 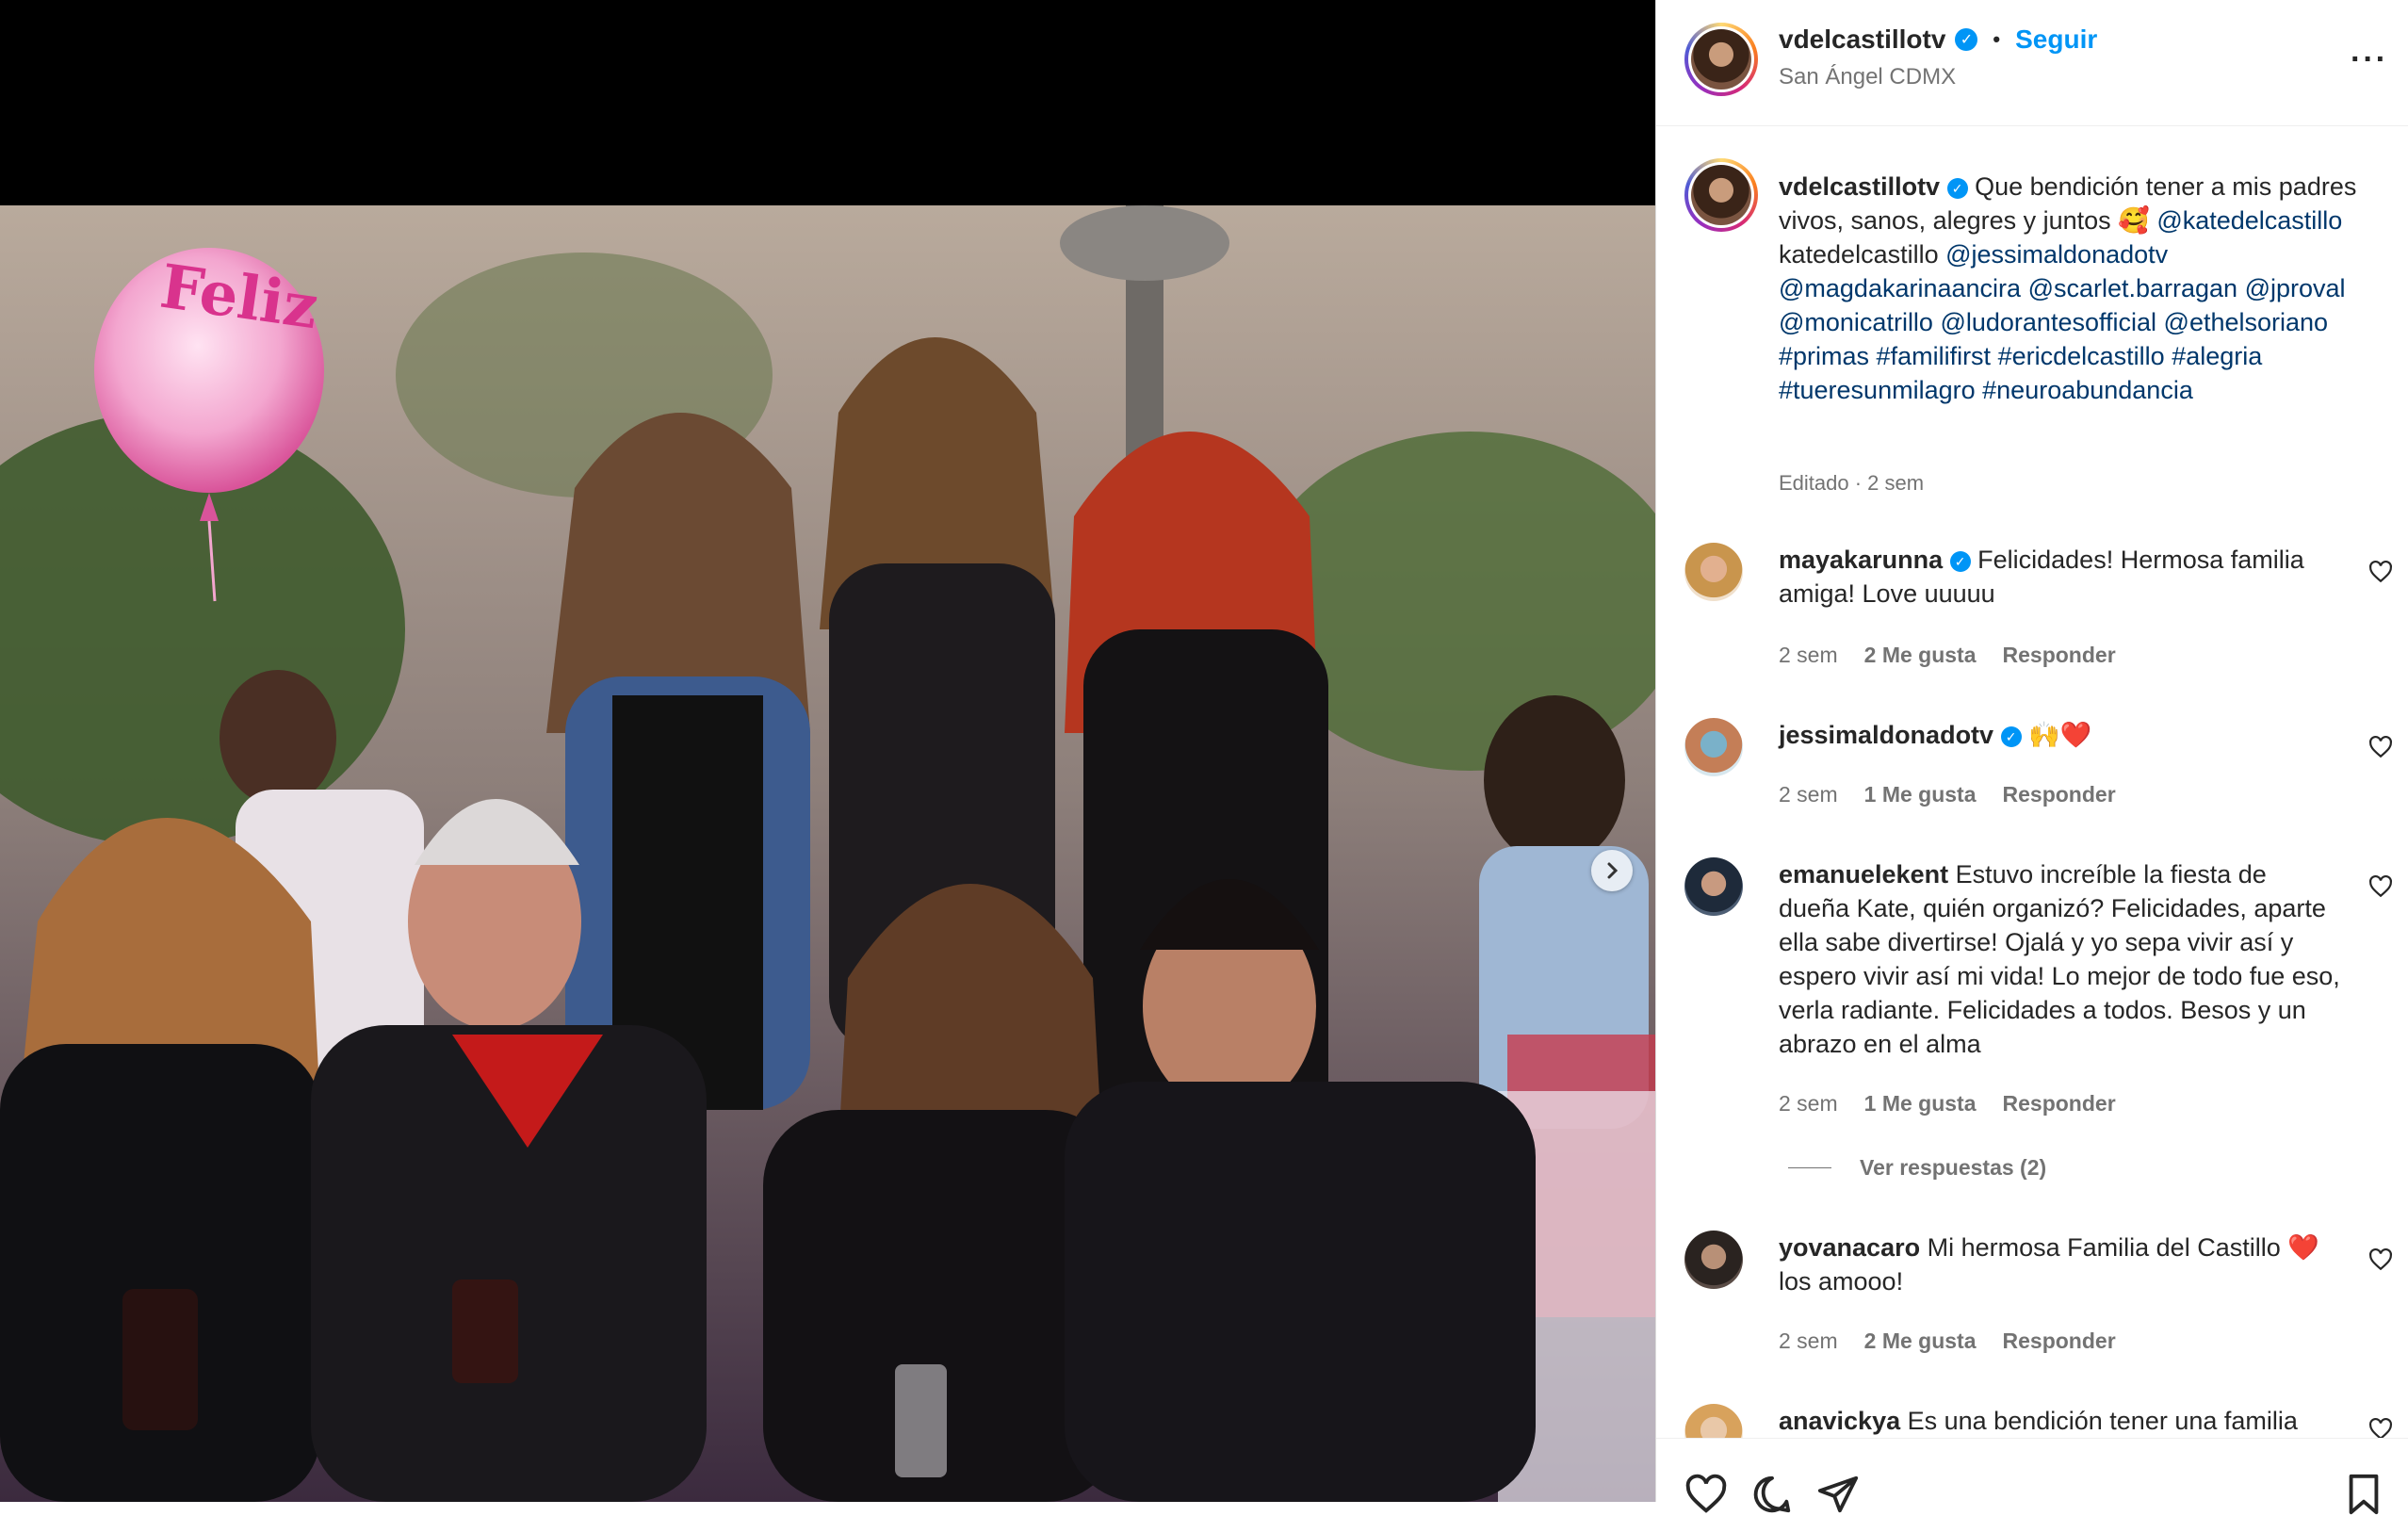 What do you see at coordinates (2087, 390) in the screenshot?
I see `caption-tag: #neuroabundancia` at bounding box center [2087, 390].